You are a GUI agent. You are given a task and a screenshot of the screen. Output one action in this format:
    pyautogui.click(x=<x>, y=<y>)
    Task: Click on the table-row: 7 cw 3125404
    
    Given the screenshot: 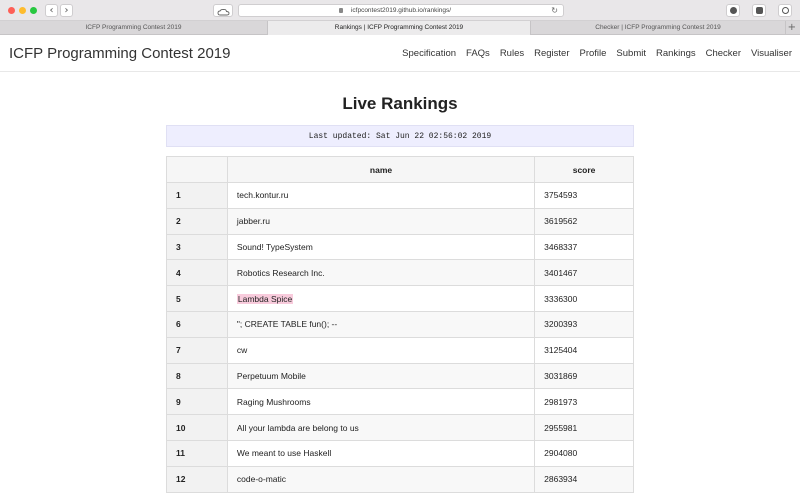 What is the action you would take?
    pyautogui.click(x=400, y=350)
    